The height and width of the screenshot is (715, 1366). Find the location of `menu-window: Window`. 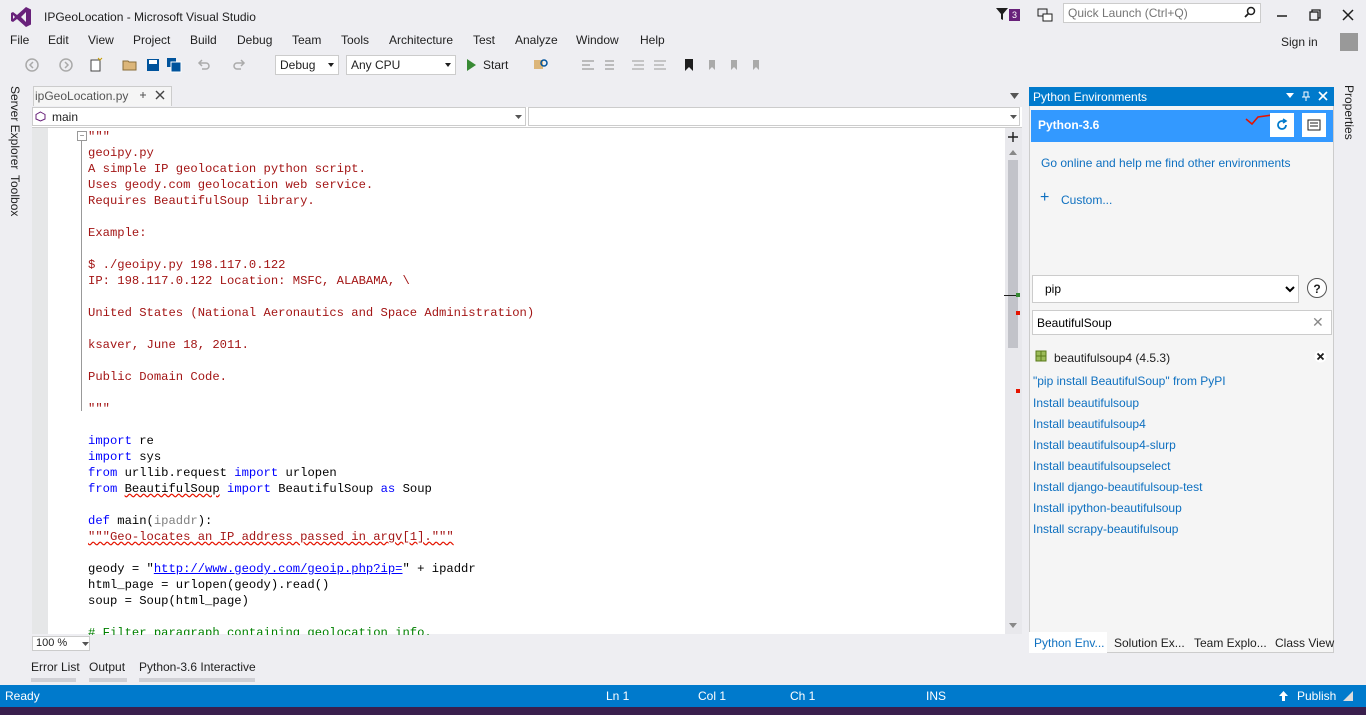

menu-window: Window is located at coordinates (597, 40).